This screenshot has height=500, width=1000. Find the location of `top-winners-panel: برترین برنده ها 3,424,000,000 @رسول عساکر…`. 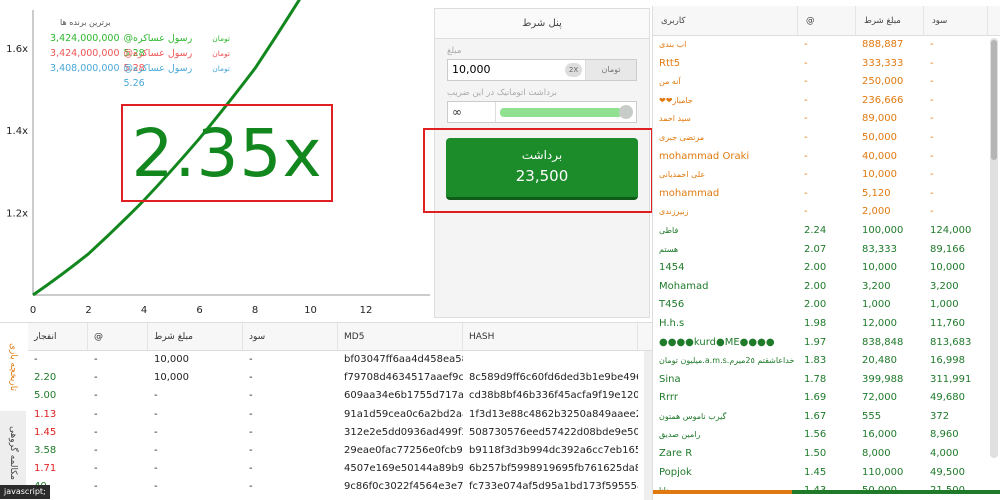

top-winners-panel: برترین برنده ها 3,424,000,000 @رسول عساکر… is located at coordinates (140, 53).